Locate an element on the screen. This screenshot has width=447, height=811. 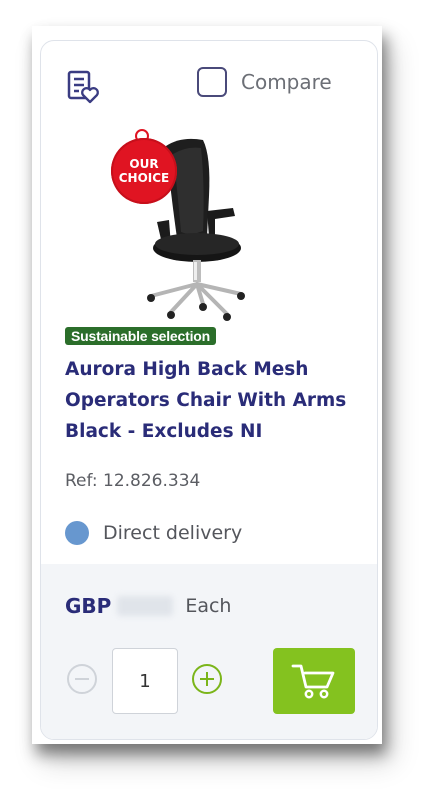
price-unit: Each is located at coordinates (208, 606).